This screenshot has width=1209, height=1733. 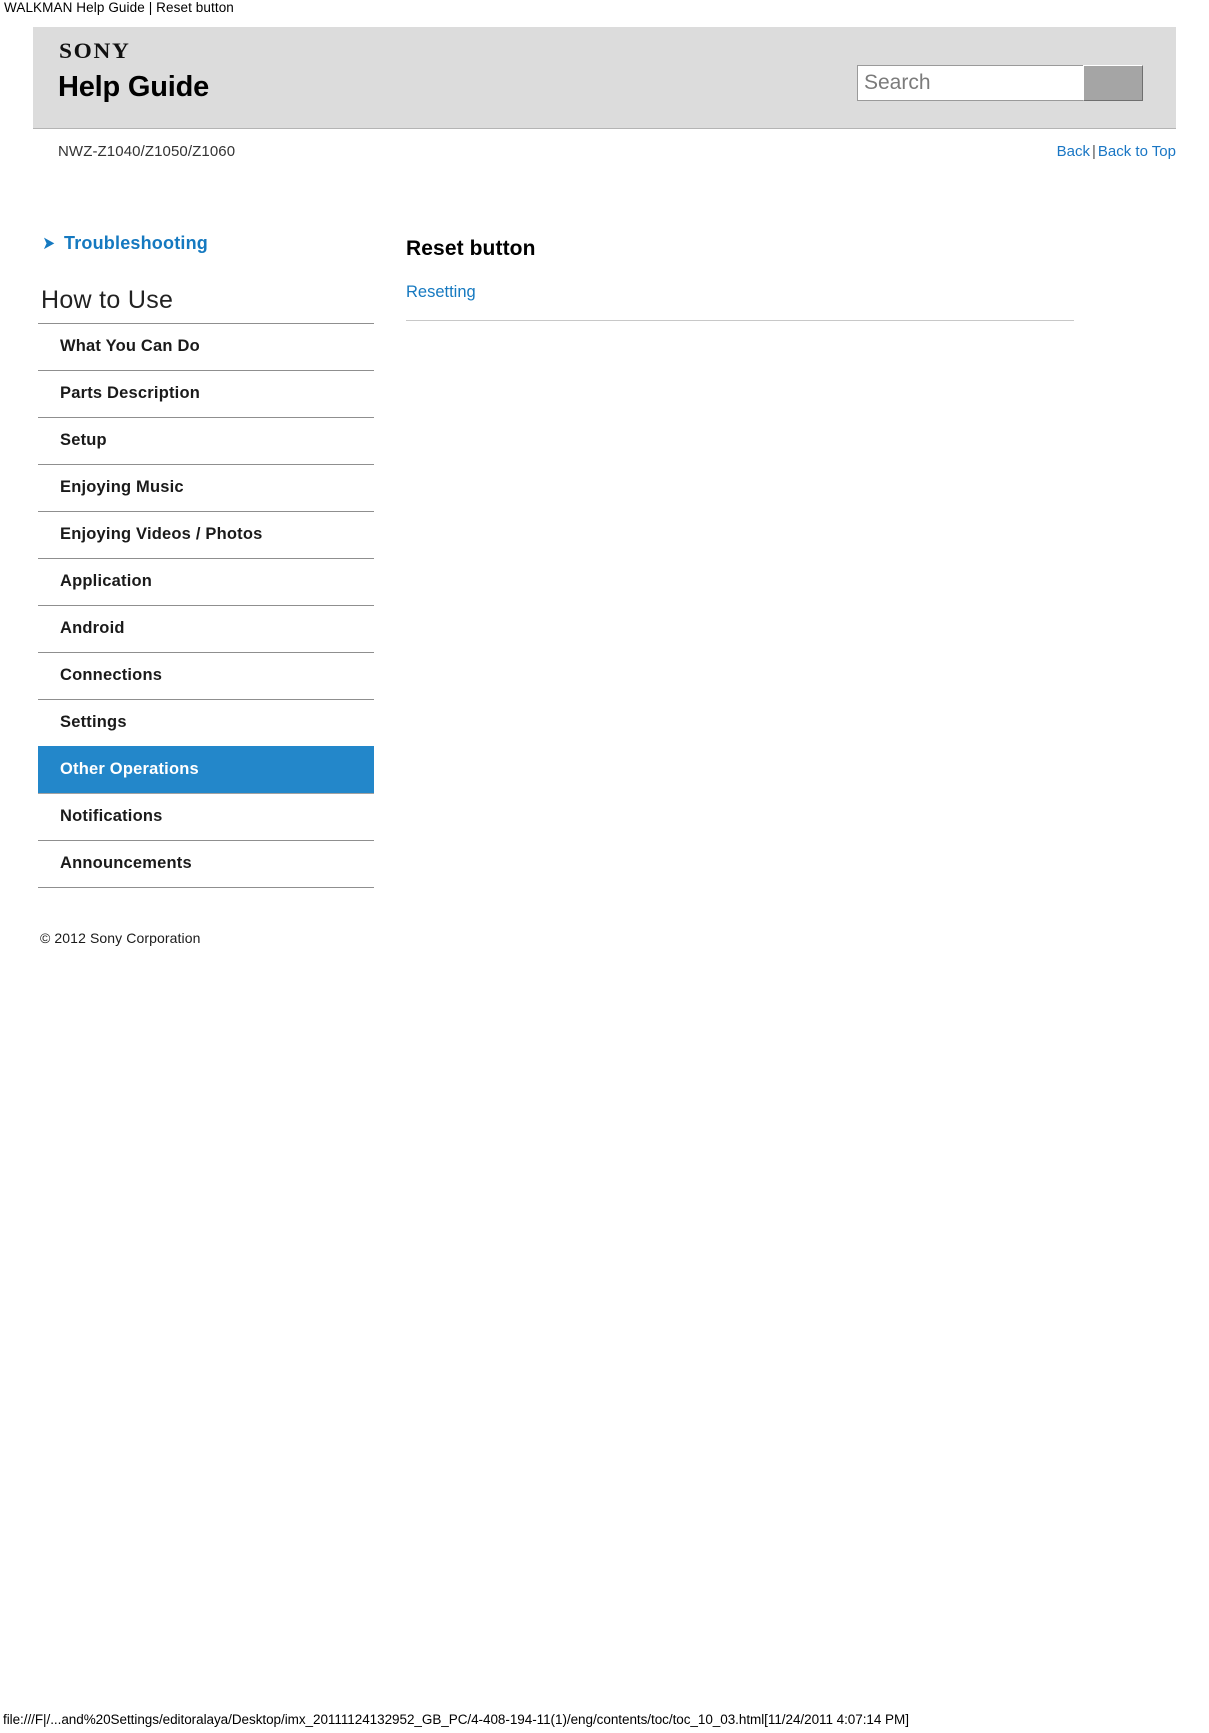 I want to click on back-link: Back, so click(x=1073, y=151).